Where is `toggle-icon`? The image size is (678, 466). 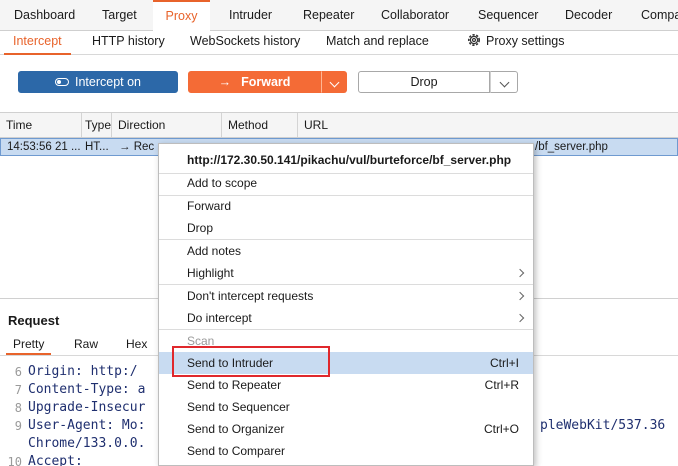 toggle-icon is located at coordinates (61, 82).